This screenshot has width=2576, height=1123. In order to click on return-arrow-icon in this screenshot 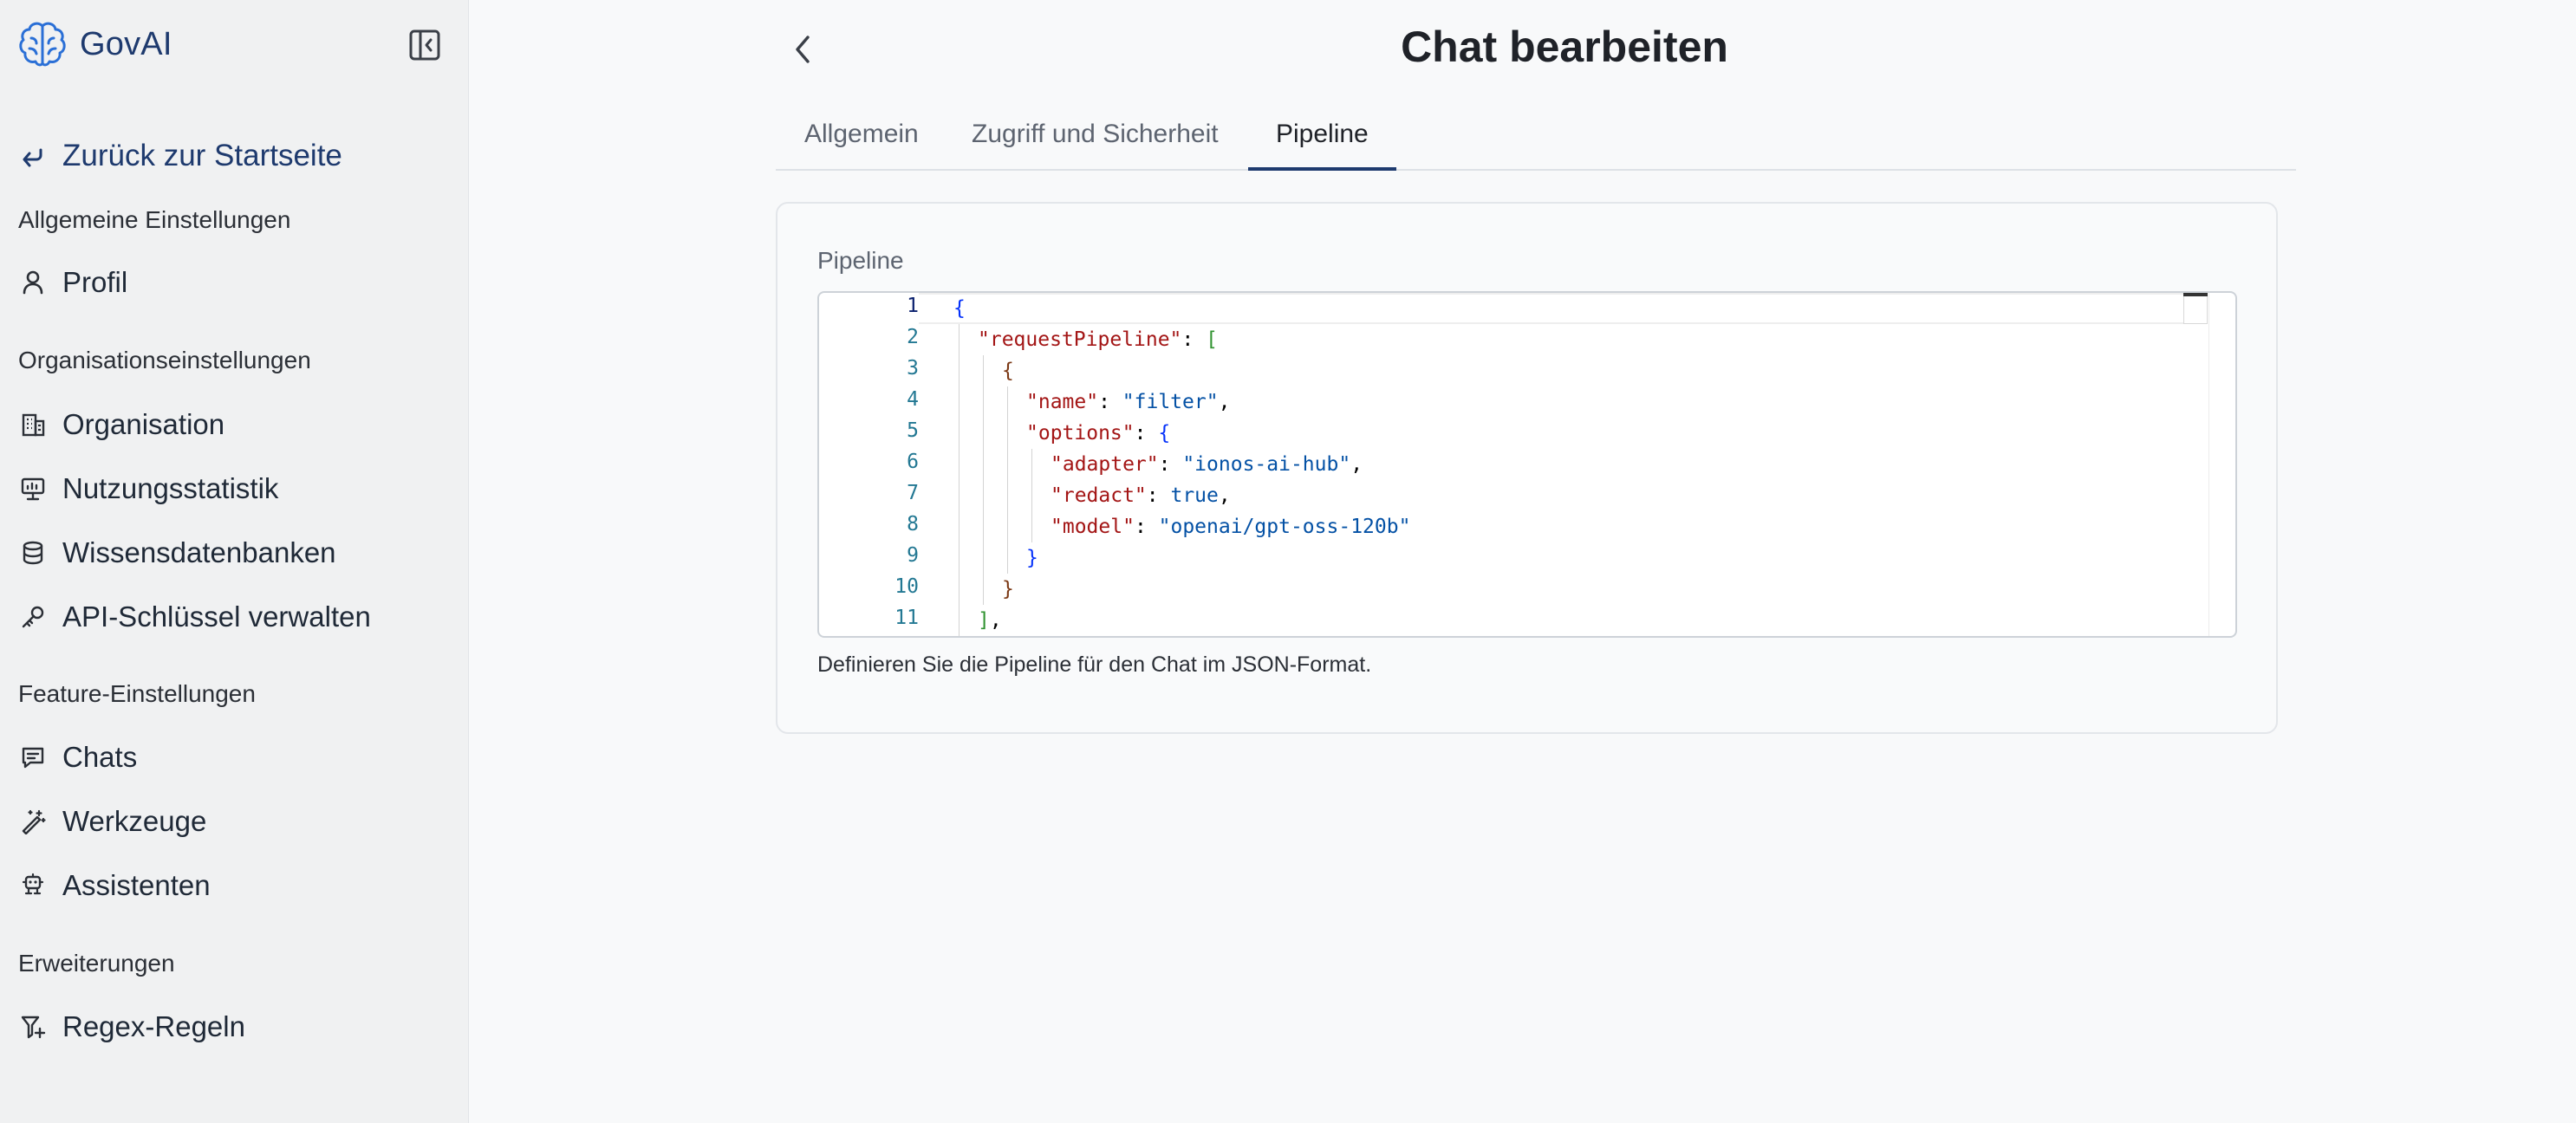, I will do `click(33, 156)`.